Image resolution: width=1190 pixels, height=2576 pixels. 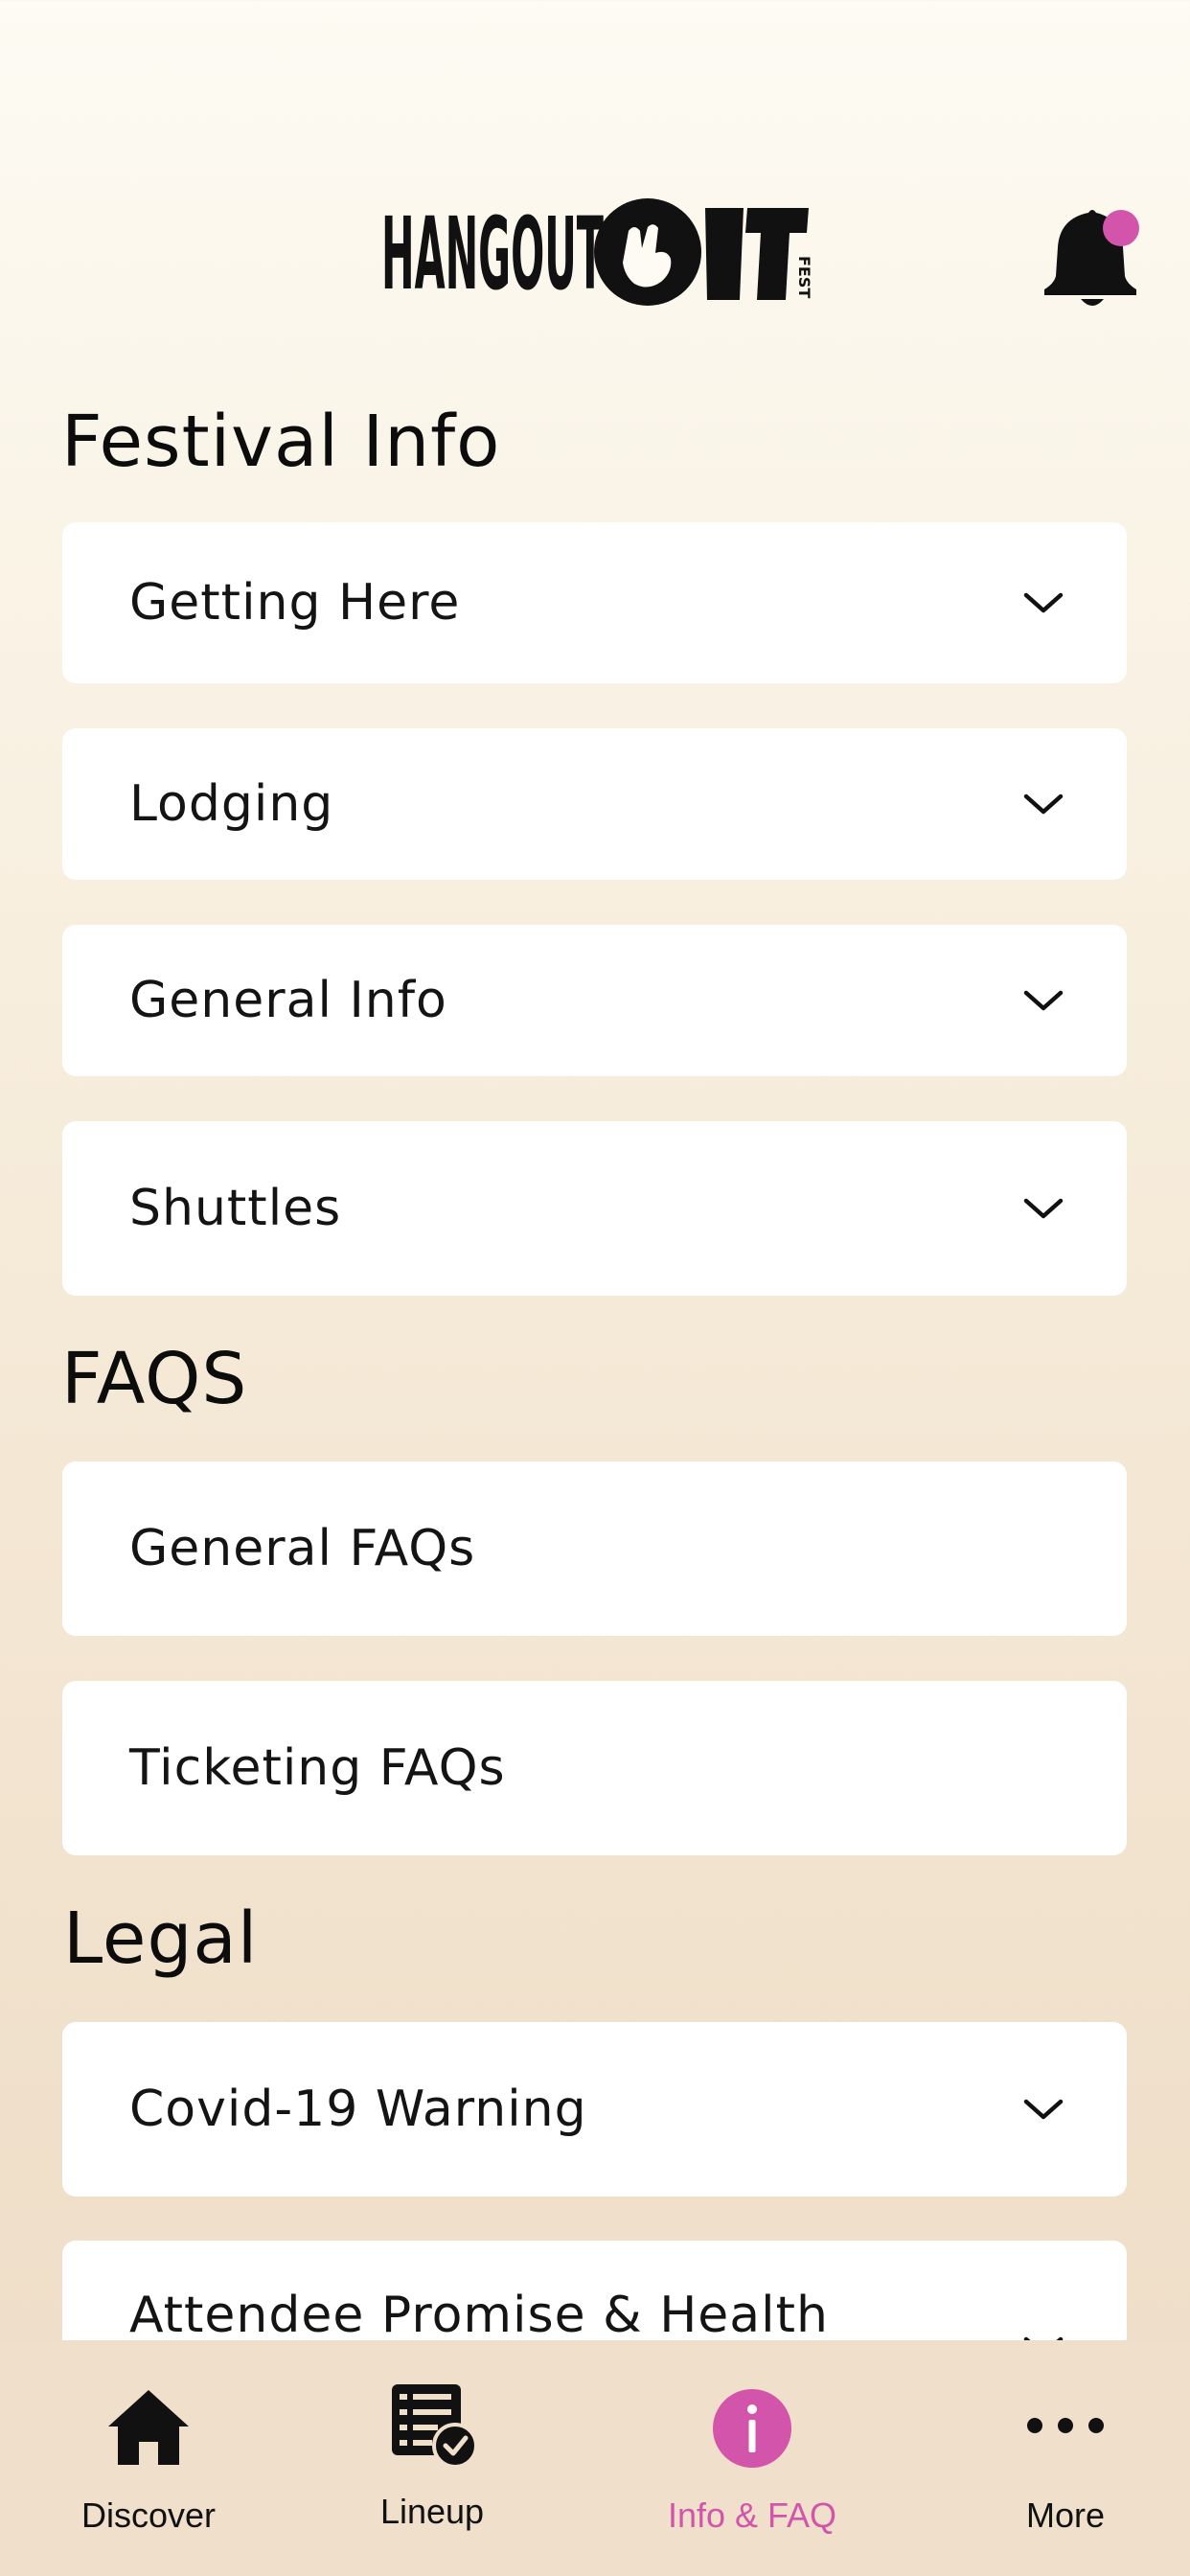 I want to click on accordion-attendee-promise-health: Attendee Promise & Health, so click(x=594, y=2290).